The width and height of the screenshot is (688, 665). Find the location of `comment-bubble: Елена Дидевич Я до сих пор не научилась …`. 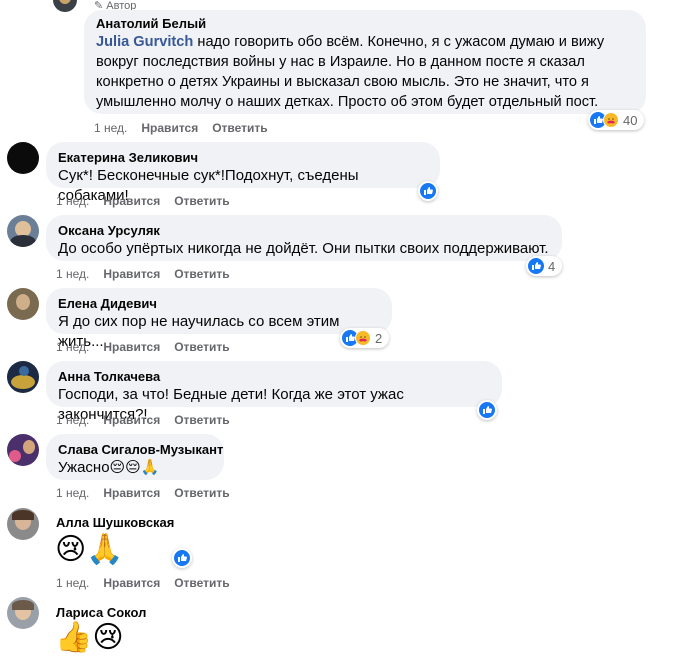

comment-bubble: Елена Дидевич Я до сих пор не научилась … is located at coordinates (219, 319).